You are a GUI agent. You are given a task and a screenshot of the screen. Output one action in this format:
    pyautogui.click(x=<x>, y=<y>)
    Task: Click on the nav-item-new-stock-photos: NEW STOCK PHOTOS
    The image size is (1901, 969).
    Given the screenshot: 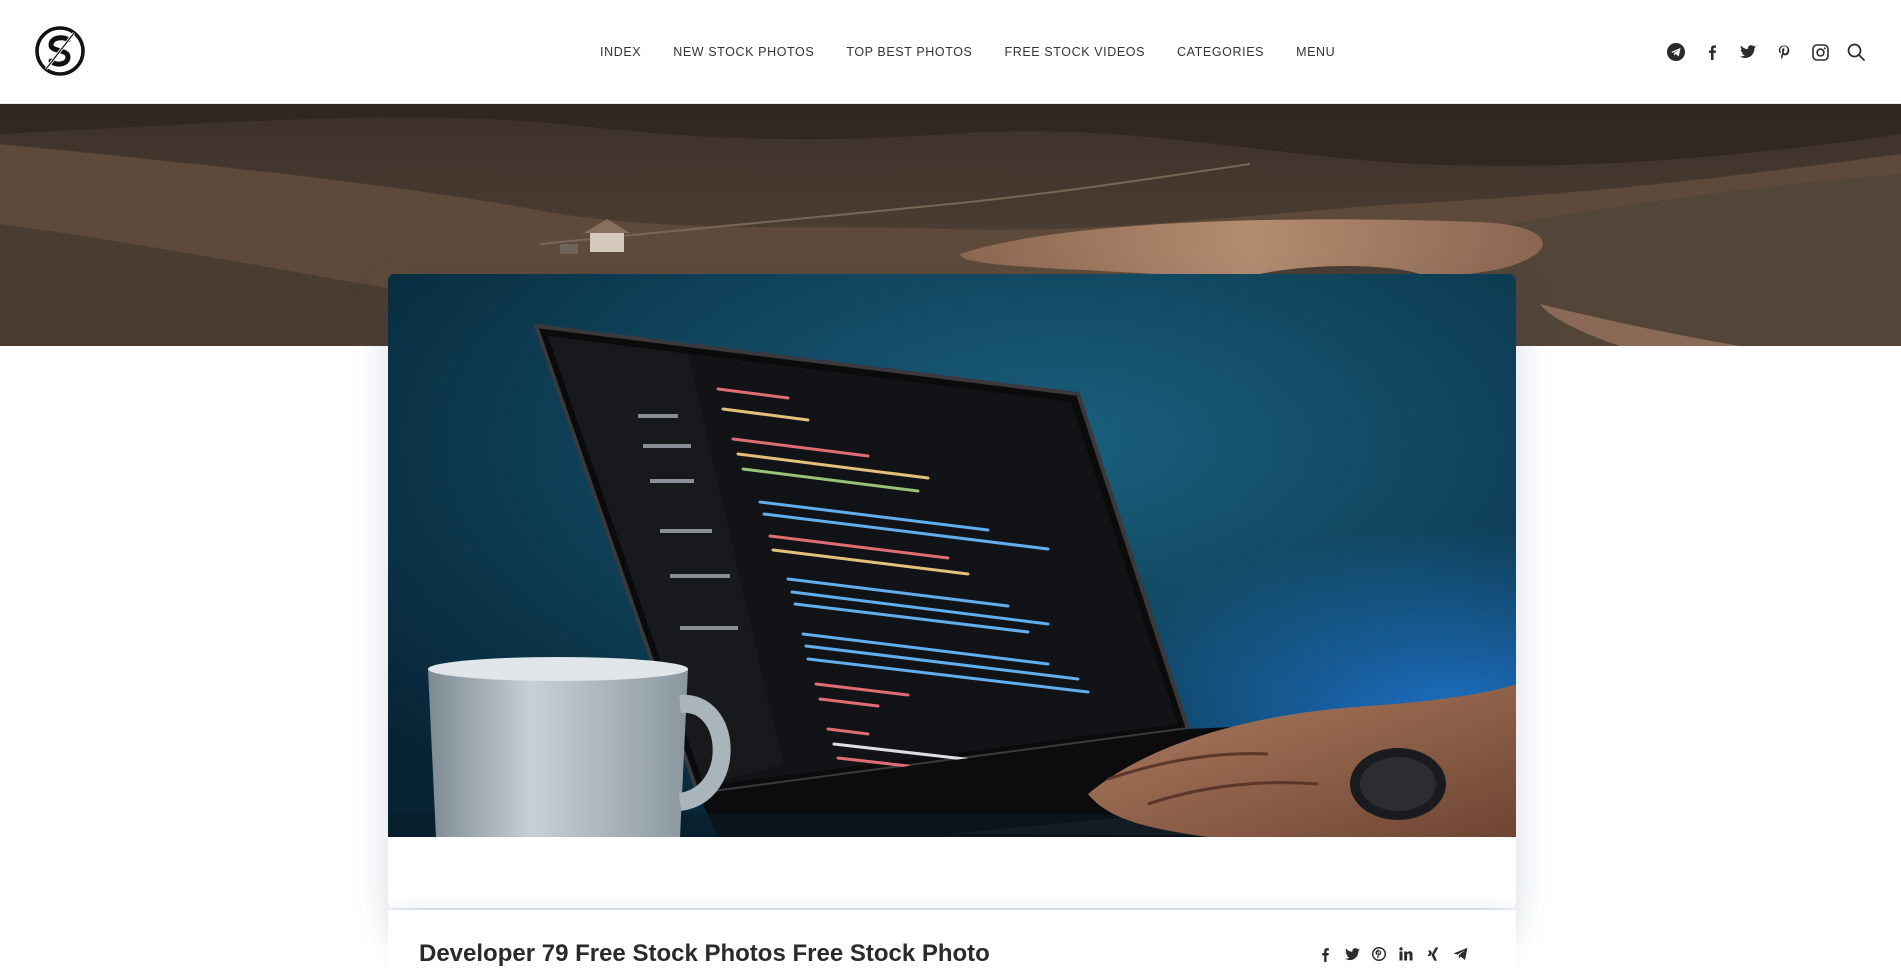 What is the action you would take?
    pyautogui.click(x=743, y=52)
    